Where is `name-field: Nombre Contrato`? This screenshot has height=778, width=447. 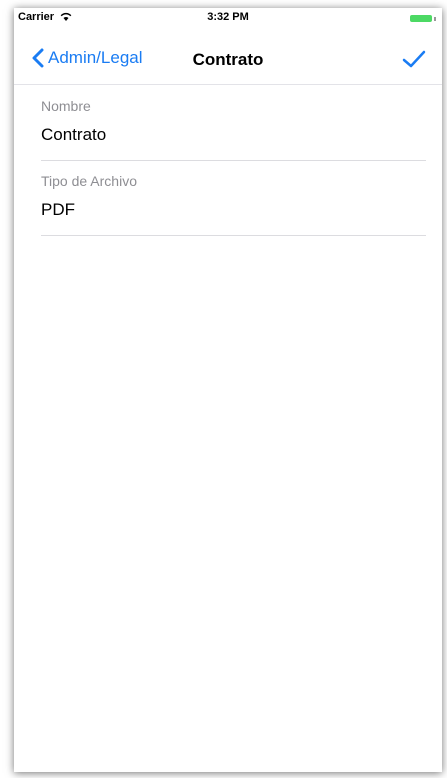 name-field: Nombre Contrato is located at coordinates (233, 129).